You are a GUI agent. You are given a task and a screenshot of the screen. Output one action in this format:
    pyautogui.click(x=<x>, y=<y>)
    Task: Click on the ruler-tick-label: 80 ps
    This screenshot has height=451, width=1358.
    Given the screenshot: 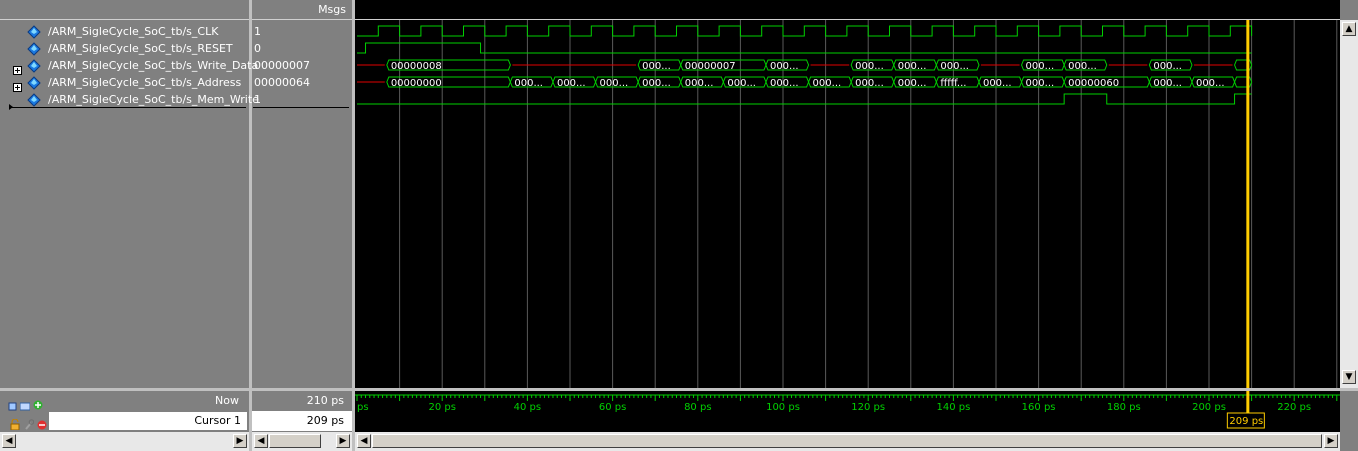 What is the action you would take?
    pyautogui.click(x=697, y=407)
    